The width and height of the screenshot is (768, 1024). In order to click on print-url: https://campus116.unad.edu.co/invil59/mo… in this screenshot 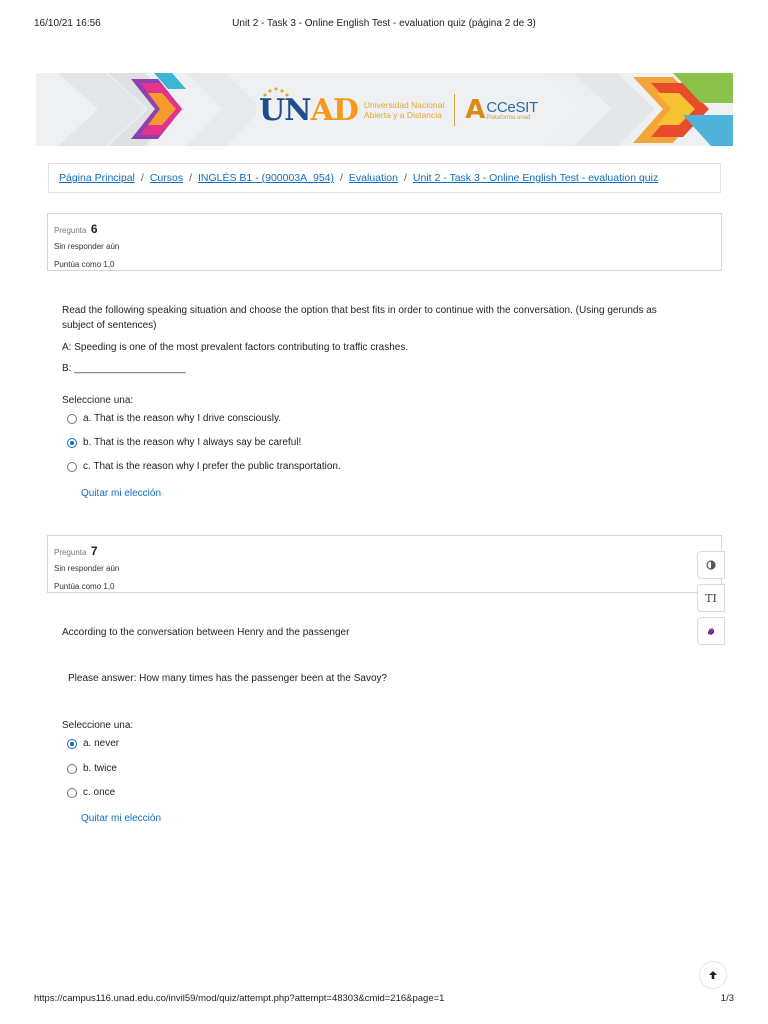, I will do `click(239, 998)`.